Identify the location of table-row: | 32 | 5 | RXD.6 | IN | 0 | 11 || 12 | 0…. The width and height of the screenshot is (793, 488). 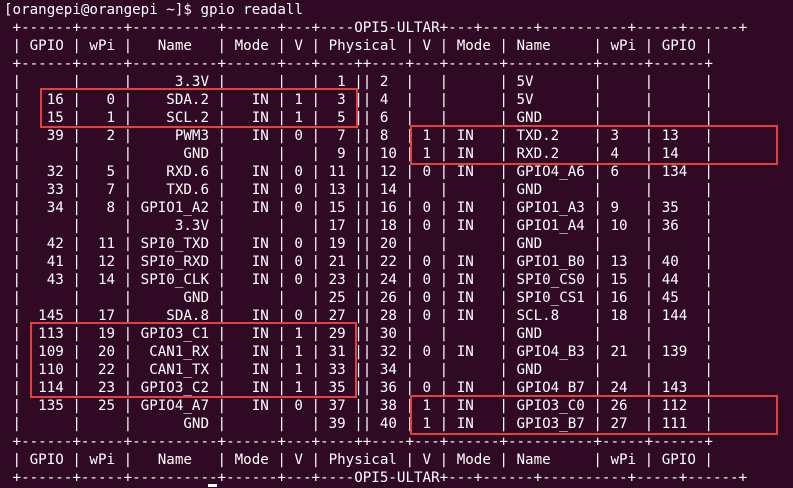
(358, 172).